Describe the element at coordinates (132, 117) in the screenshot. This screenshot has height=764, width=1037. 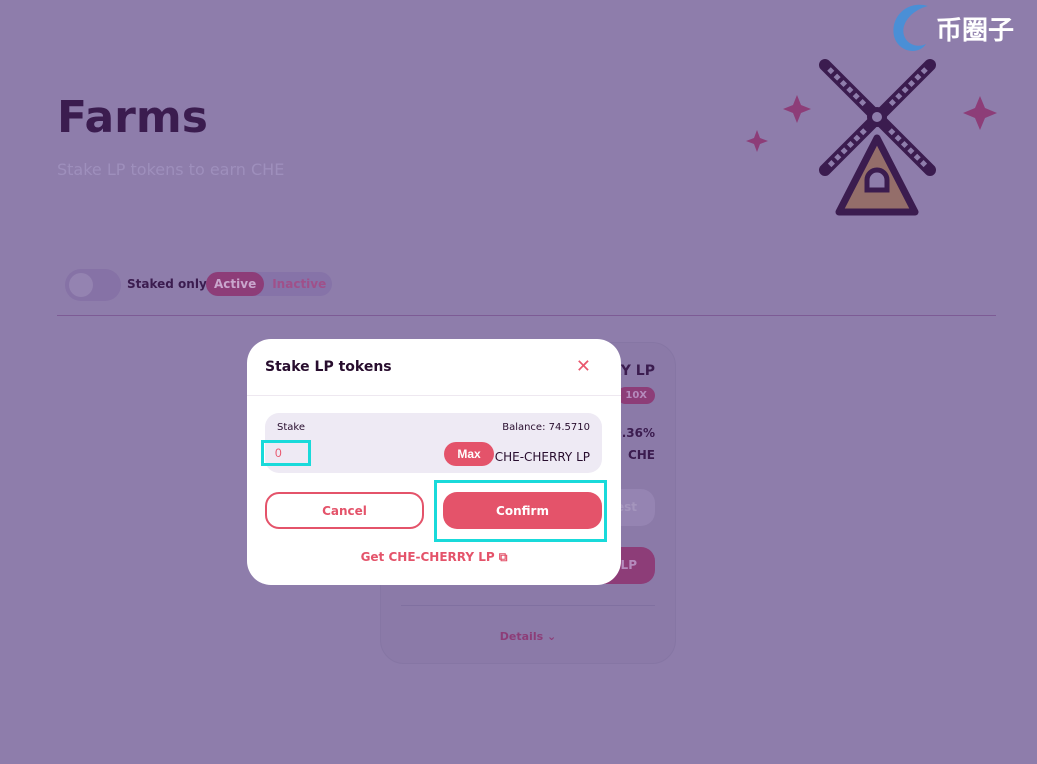
I see `page-title: Farms` at that location.